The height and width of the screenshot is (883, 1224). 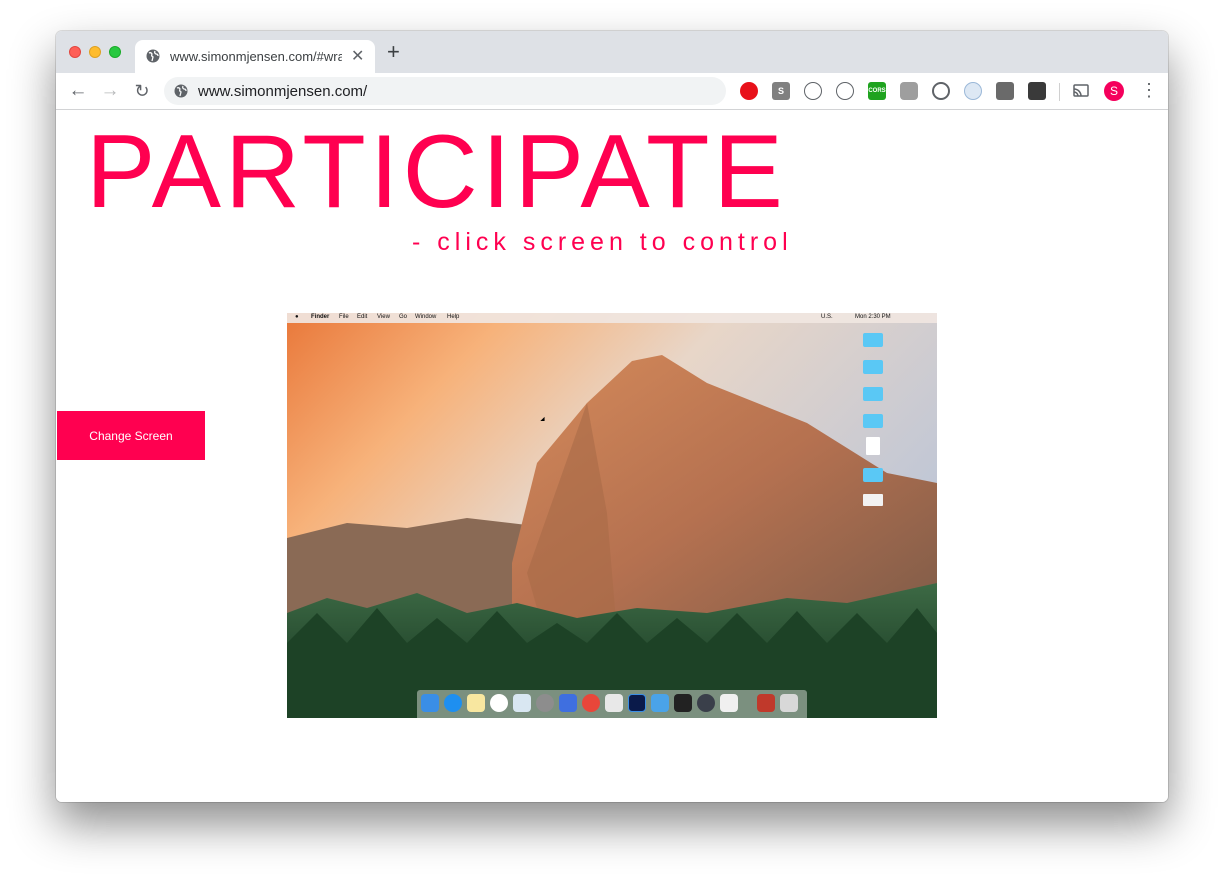 I want to click on mac-dock, so click(x=612, y=704).